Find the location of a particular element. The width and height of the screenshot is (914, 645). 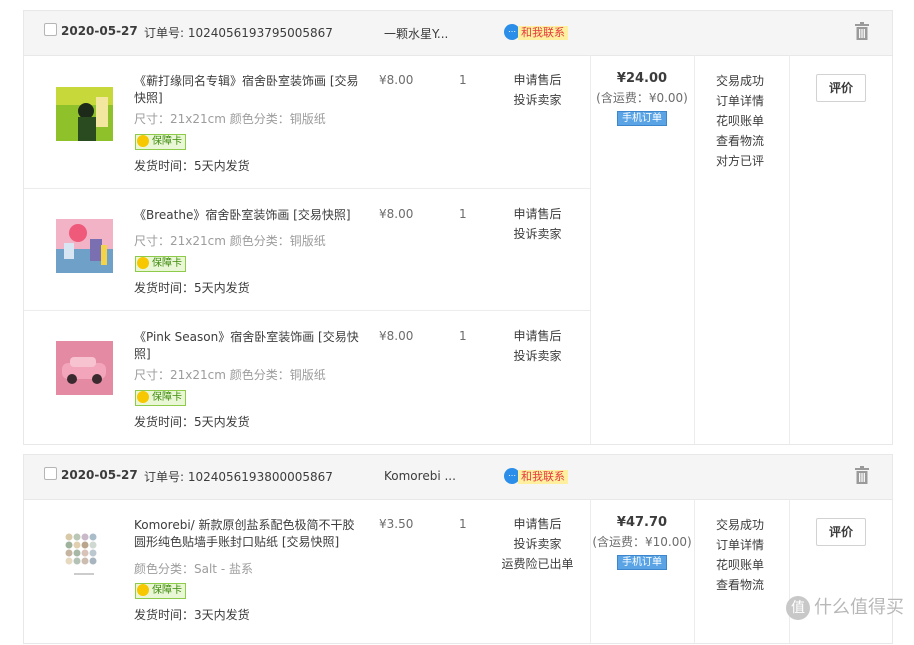

product-title: 《Breathe》宿舍卧室装饰画 [交易快照] is located at coordinates (246, 215).